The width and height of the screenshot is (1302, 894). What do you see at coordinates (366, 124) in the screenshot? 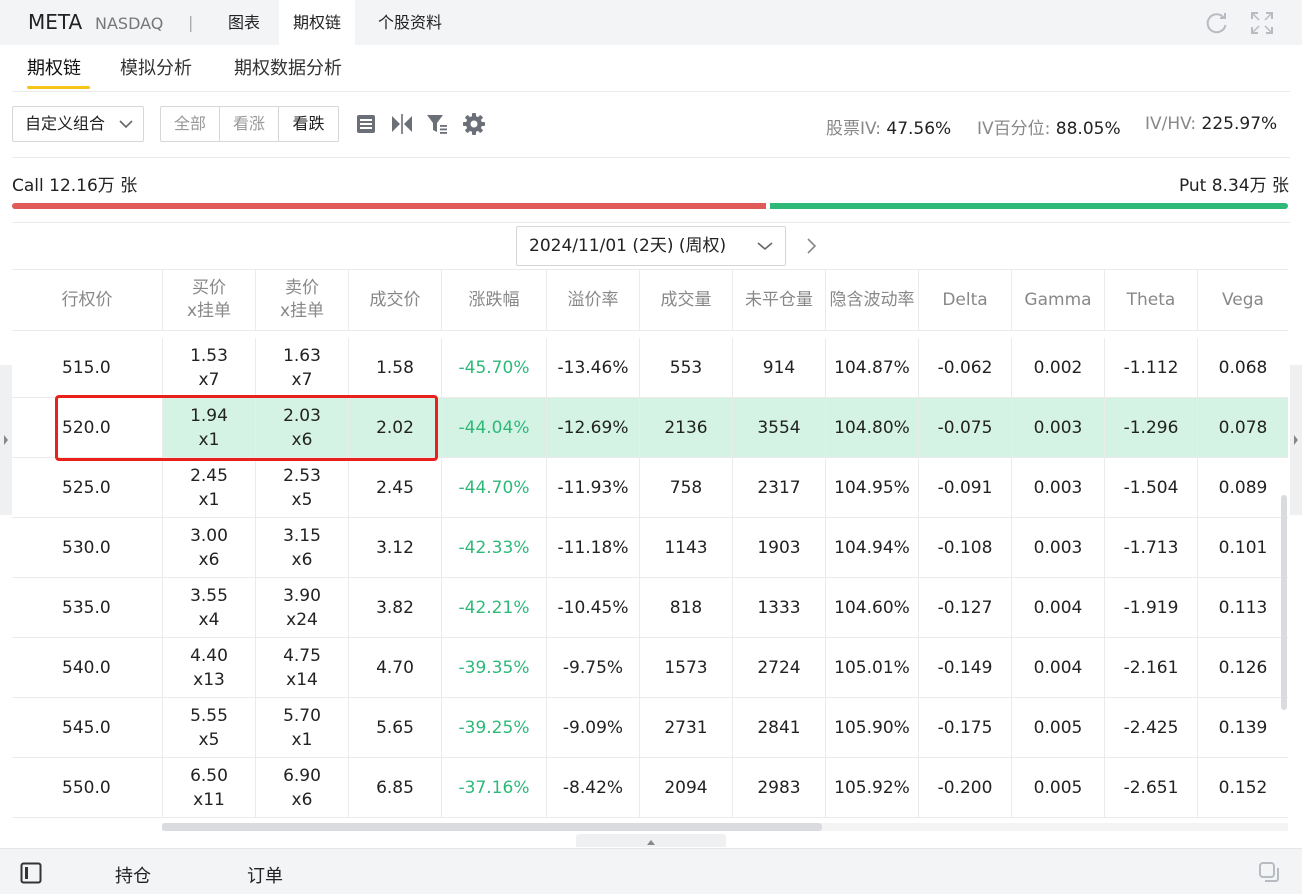
I see `table-layout-icon` at bounding box center [366, 124].